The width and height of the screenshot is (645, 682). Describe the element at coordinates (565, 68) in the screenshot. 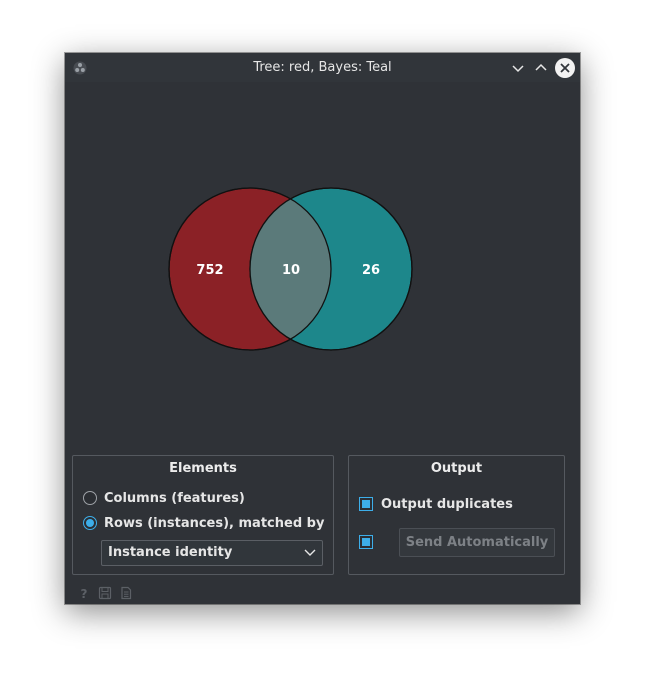

I see `close-button` at that location.